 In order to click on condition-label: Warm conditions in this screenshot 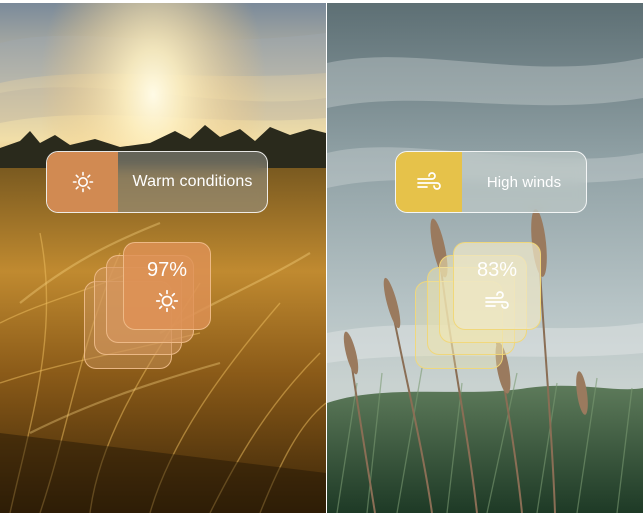, I will do `click(192, 181)`.